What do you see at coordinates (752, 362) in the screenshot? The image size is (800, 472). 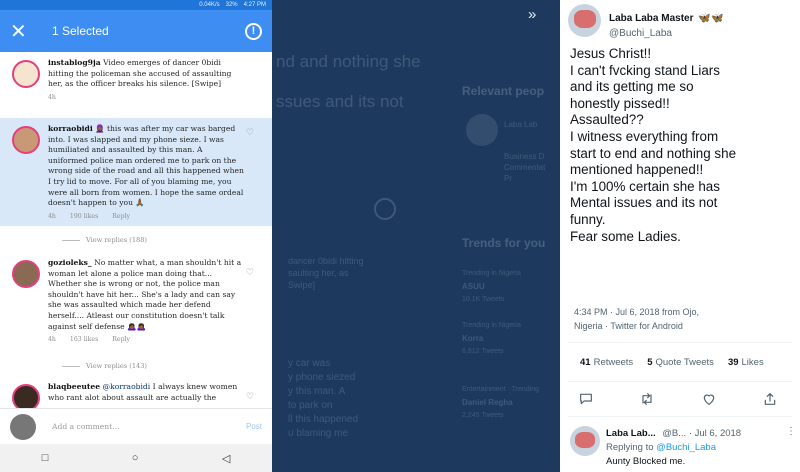 I see `likes-label: Likes` at bounding box center [752, 362].